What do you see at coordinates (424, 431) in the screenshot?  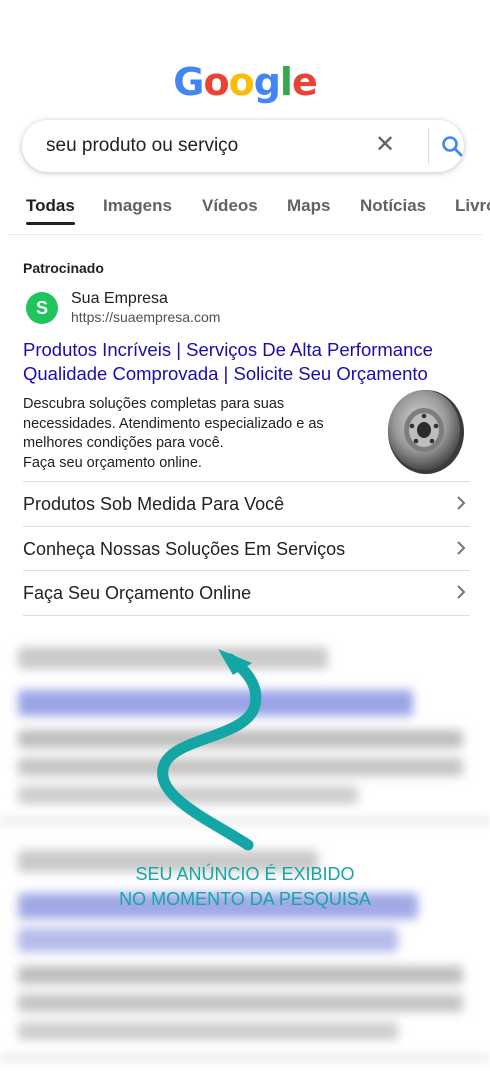 I see `brake-disc-image` at bounding box center [424, 431].